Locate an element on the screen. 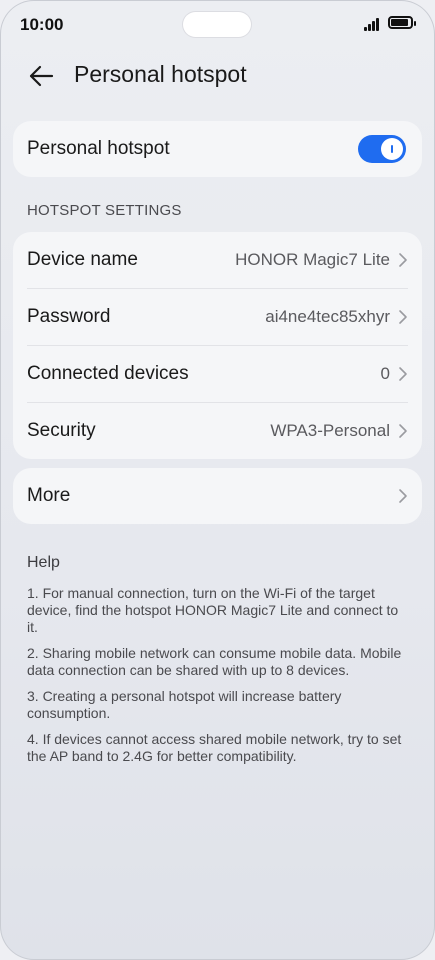 The height and width of the screenshot is (960, 435). hotspot-toggle-row: Personal hotspot is located at coordinates (217, 149).